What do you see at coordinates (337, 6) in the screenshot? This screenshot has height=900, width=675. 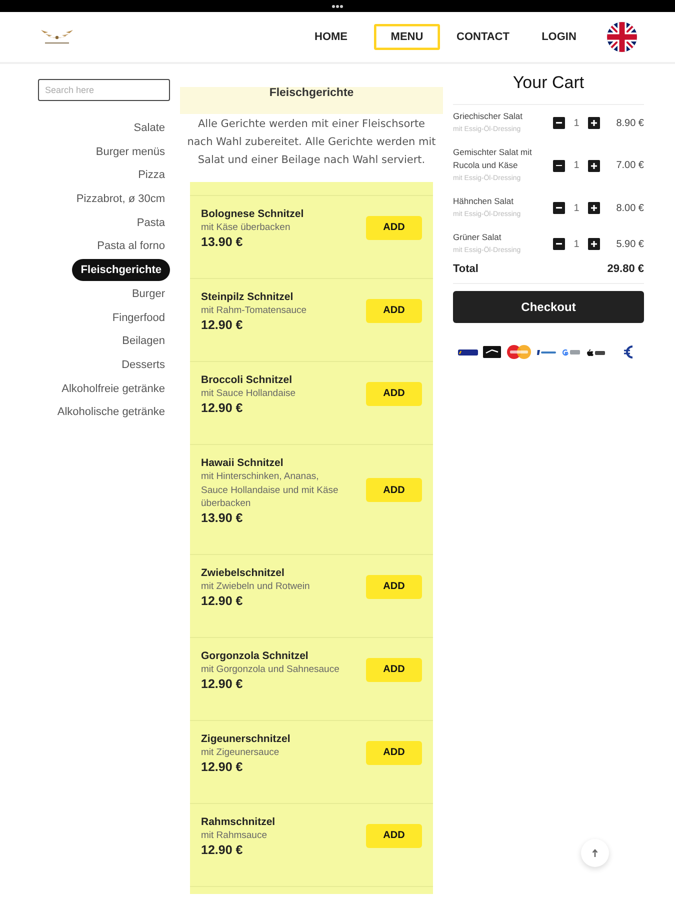 I see `three-dots-icon` at bounding box center [337, 6].